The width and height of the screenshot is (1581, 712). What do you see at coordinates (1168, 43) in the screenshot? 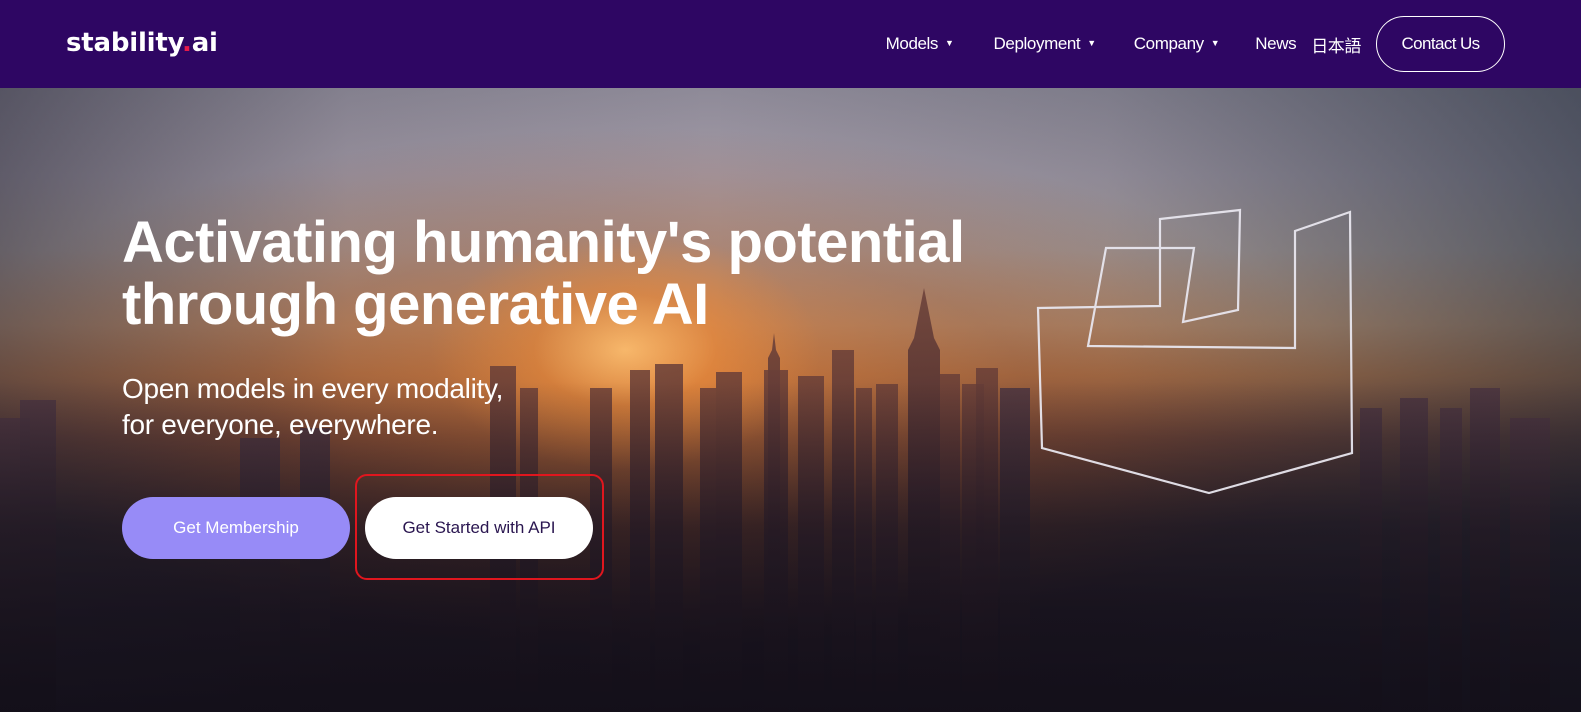
I see `nav-item-label: Company` at bounding box center [1168, 43].